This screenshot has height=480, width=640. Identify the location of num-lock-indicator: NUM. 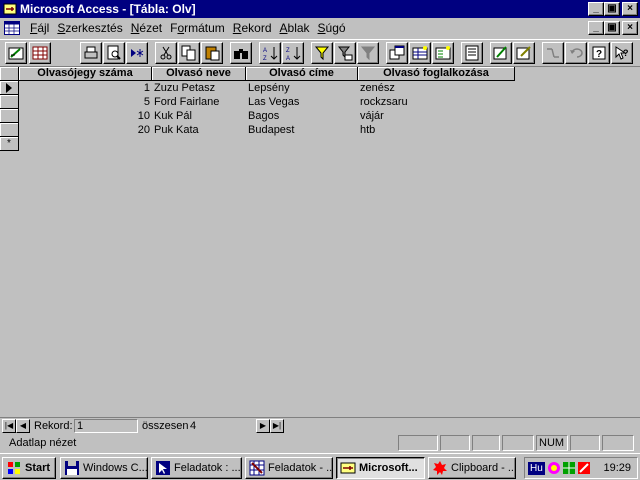
(552, 443).